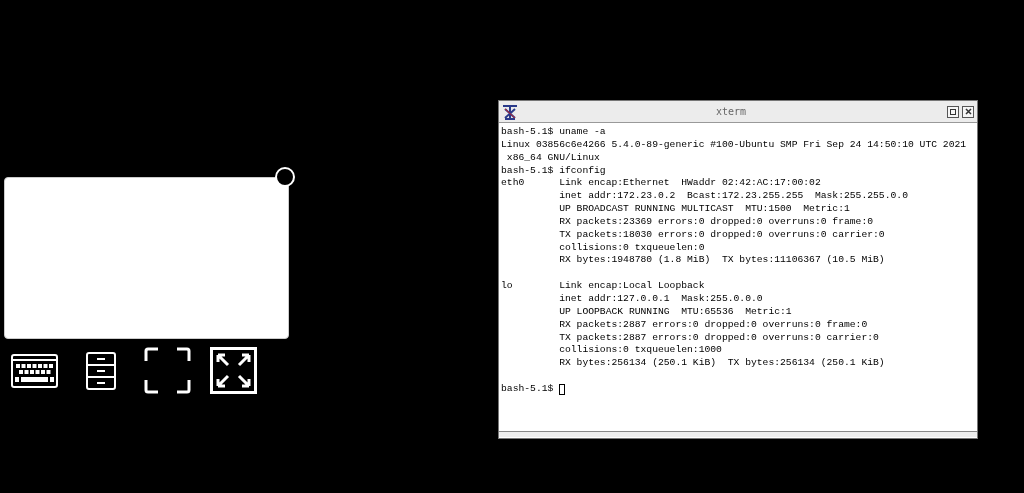  I want to click on terminal-line: collisions:0 txqueuelen:1000, so click(640, 351).